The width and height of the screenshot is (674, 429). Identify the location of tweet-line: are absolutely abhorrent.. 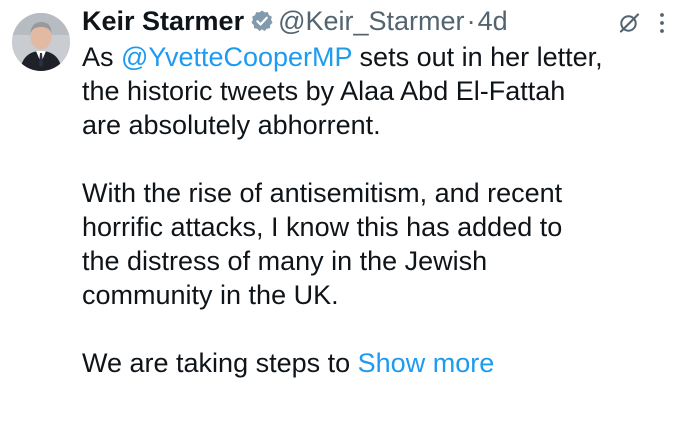
(231, 125).